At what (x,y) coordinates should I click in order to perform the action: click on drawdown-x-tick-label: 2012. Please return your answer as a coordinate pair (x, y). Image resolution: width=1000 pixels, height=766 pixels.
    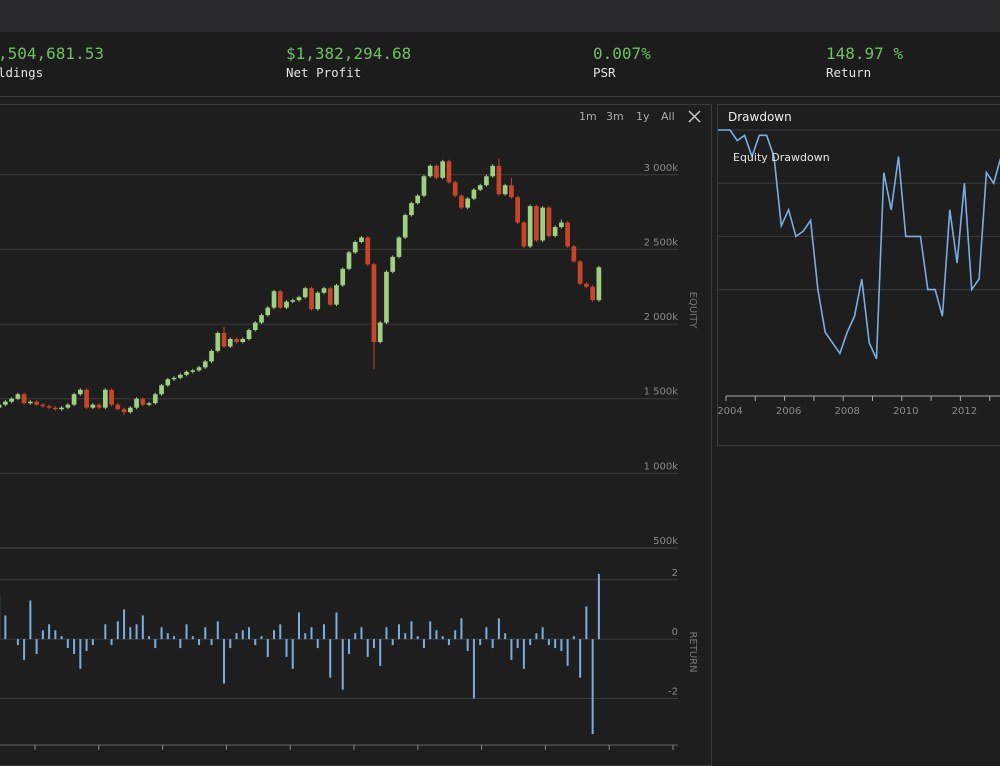
    Looking at the image, I should click on (964, 411).